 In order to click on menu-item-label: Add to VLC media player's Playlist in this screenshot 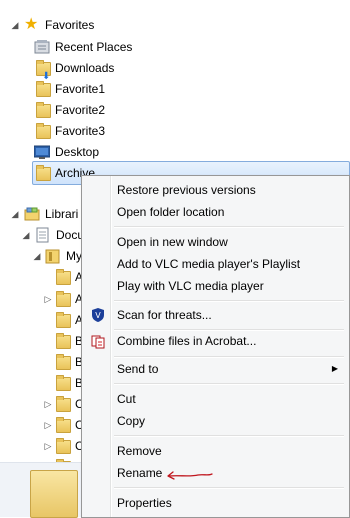, I will do `click(209, 264)`.